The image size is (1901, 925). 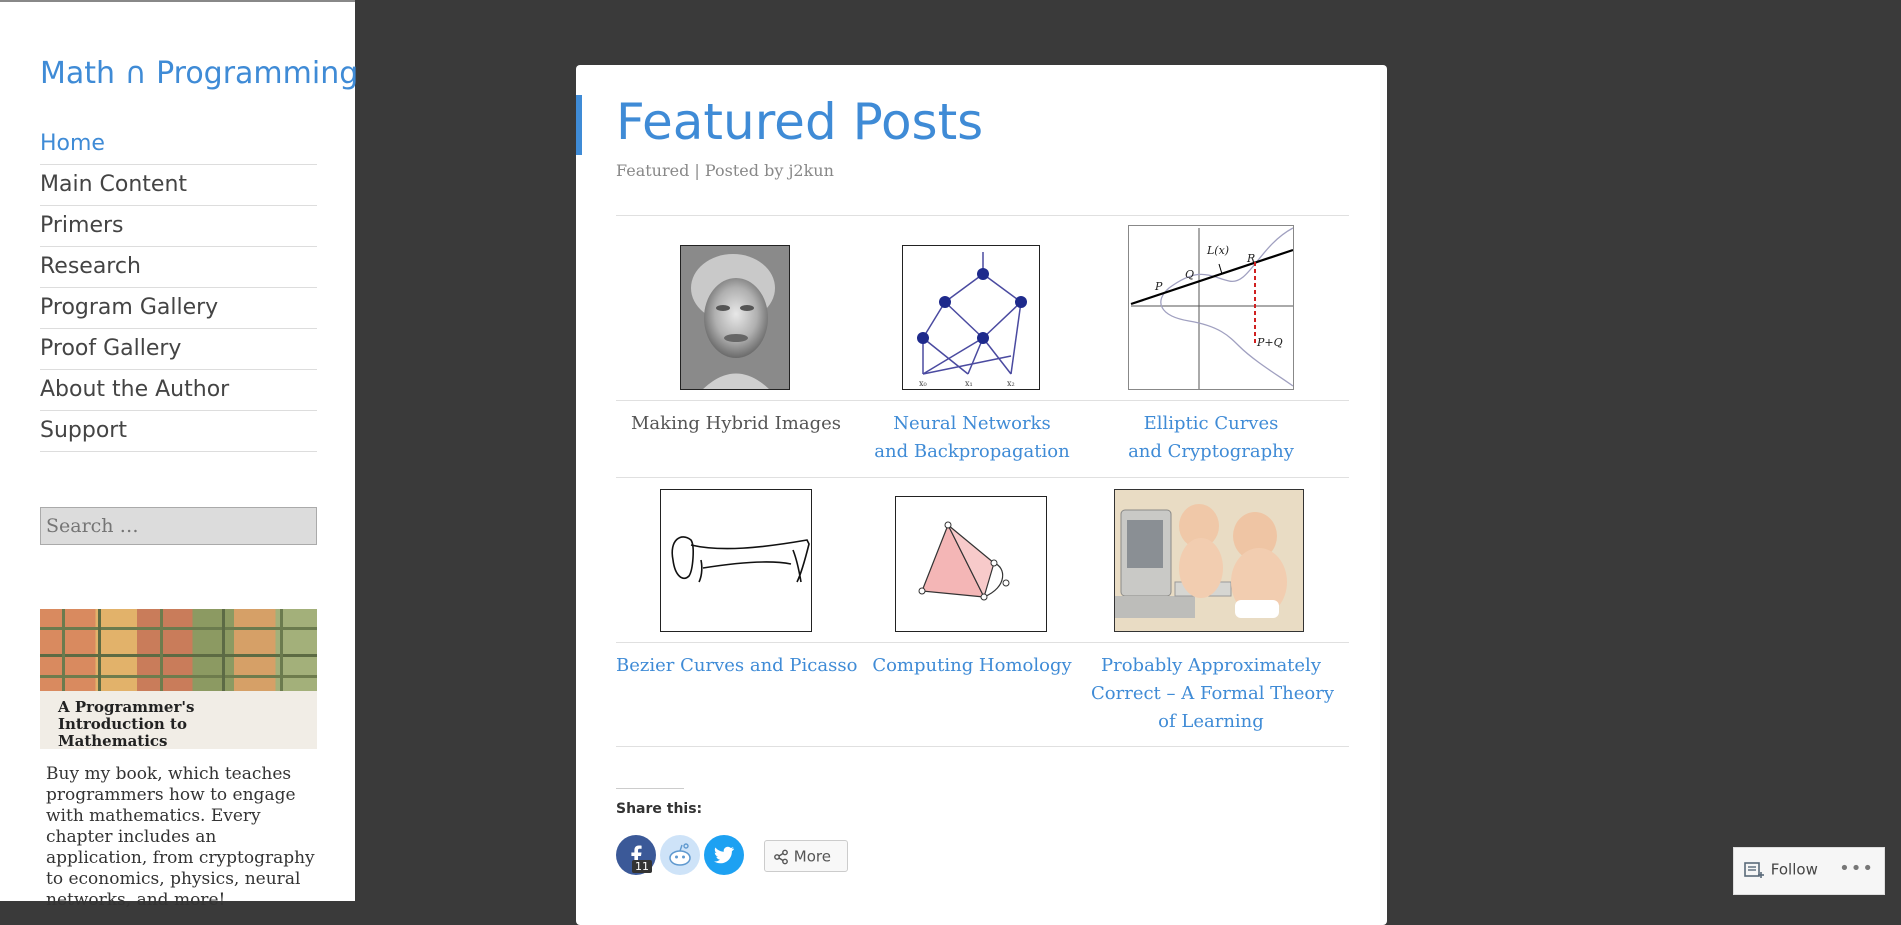 I want to click on pac-learning-thumbnail, so click(x=1209, y=560).